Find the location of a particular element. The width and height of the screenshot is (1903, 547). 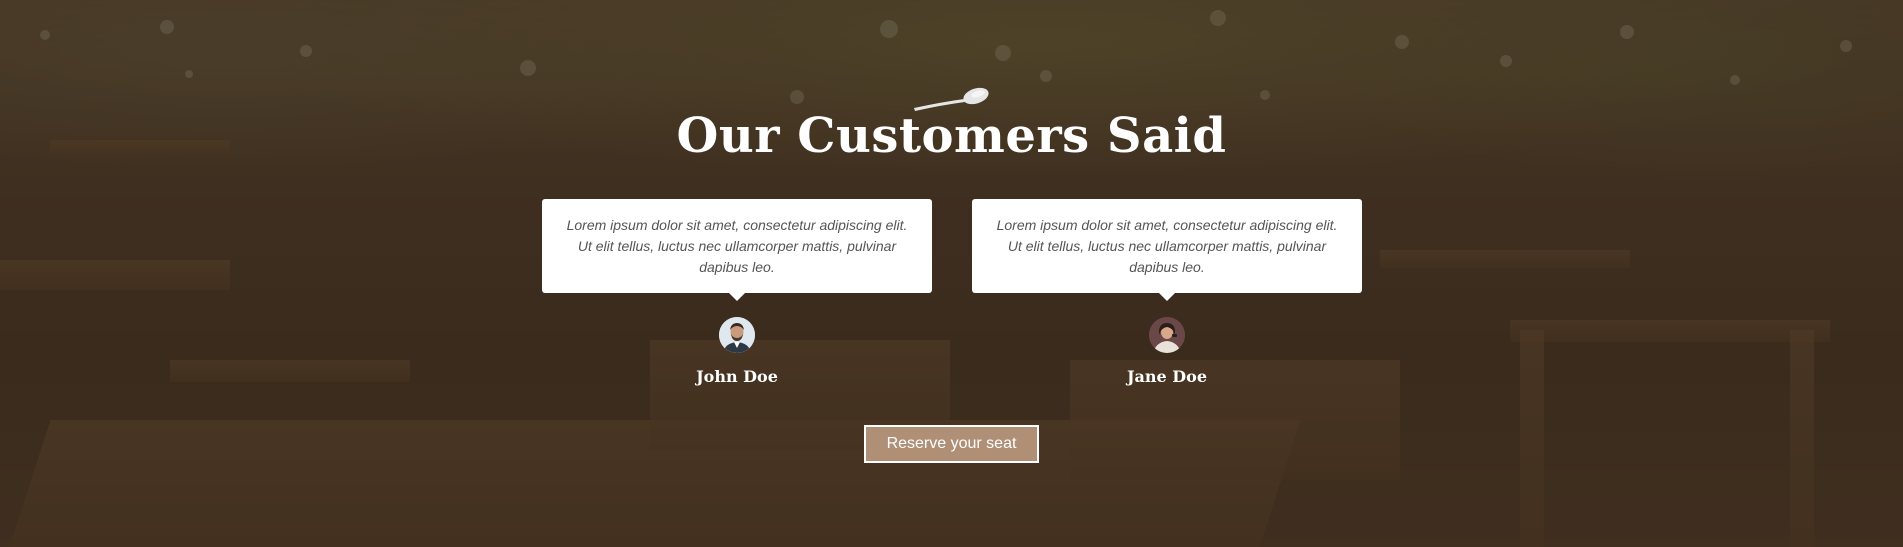

reserve-seat-button: Reserve your seat is located at coordinates (951, 444).